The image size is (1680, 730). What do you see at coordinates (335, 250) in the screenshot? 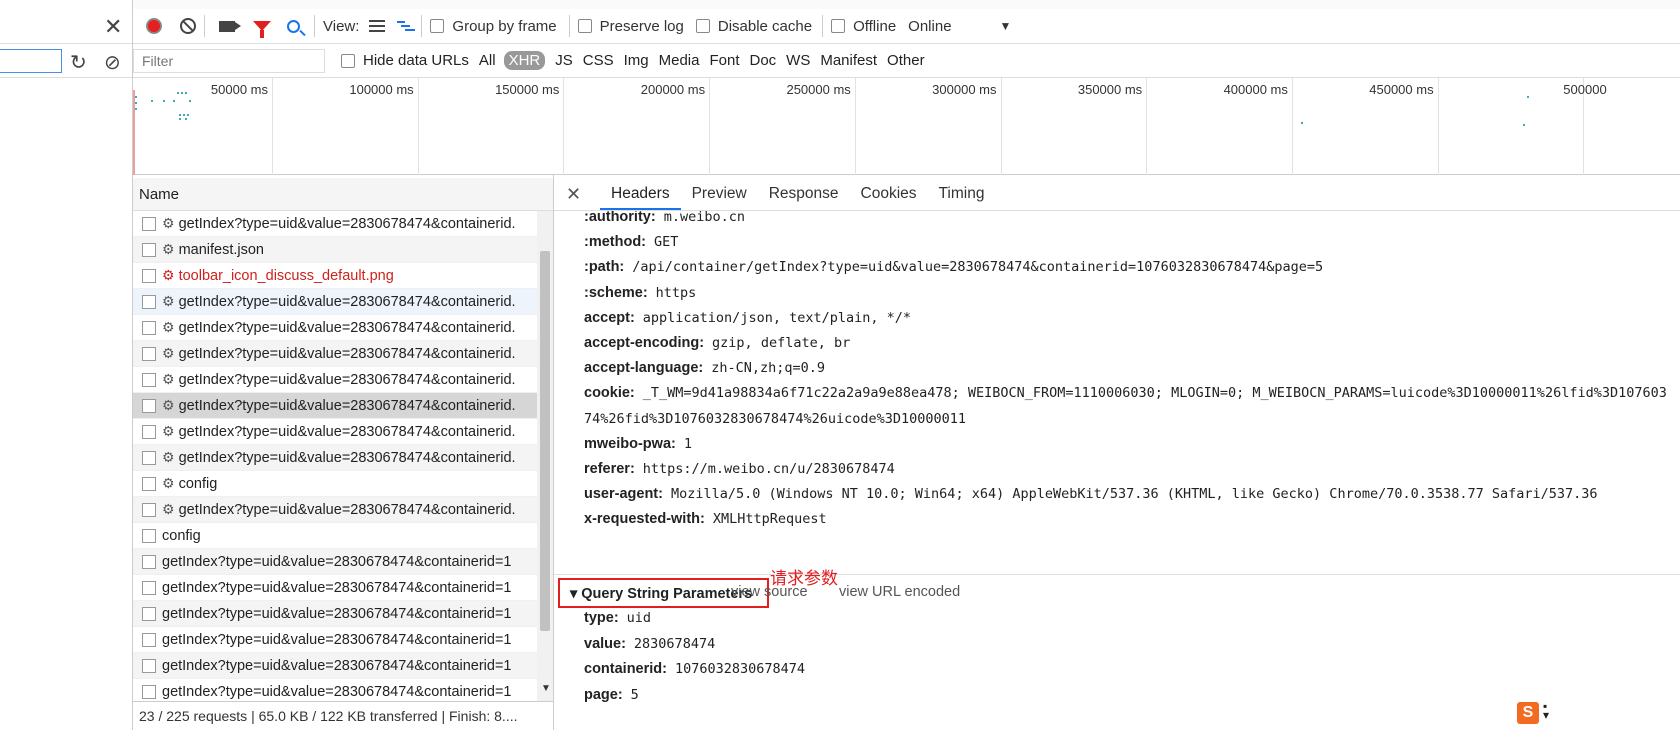
I see `request-row: ⚙ manifest.json` at bounding box center [335, 250].